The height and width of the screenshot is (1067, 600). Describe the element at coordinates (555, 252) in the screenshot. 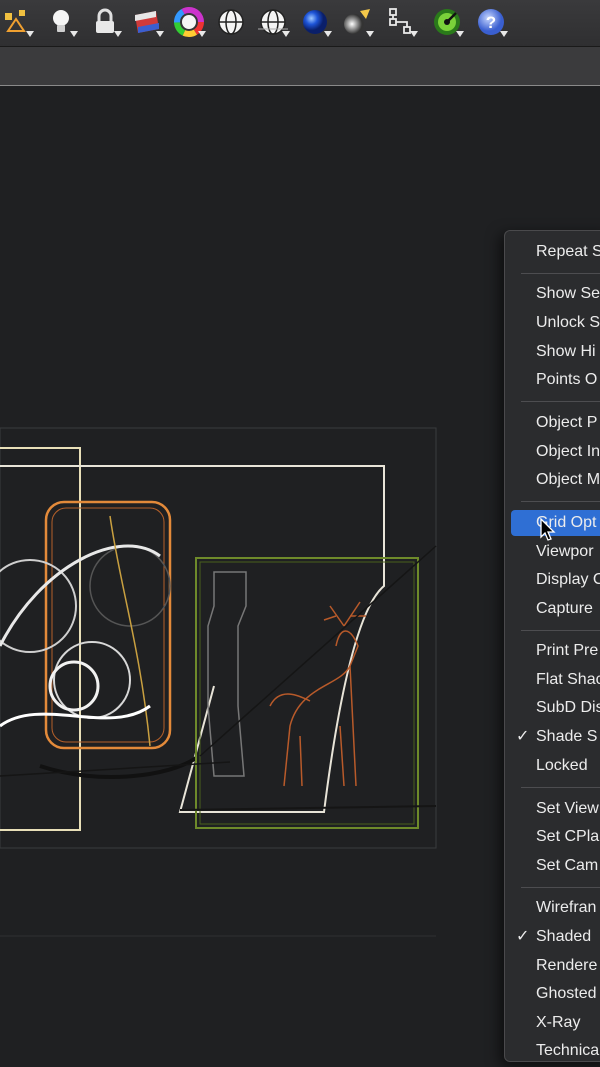

I see `menu-item-repeat: Repeat S` at that location.